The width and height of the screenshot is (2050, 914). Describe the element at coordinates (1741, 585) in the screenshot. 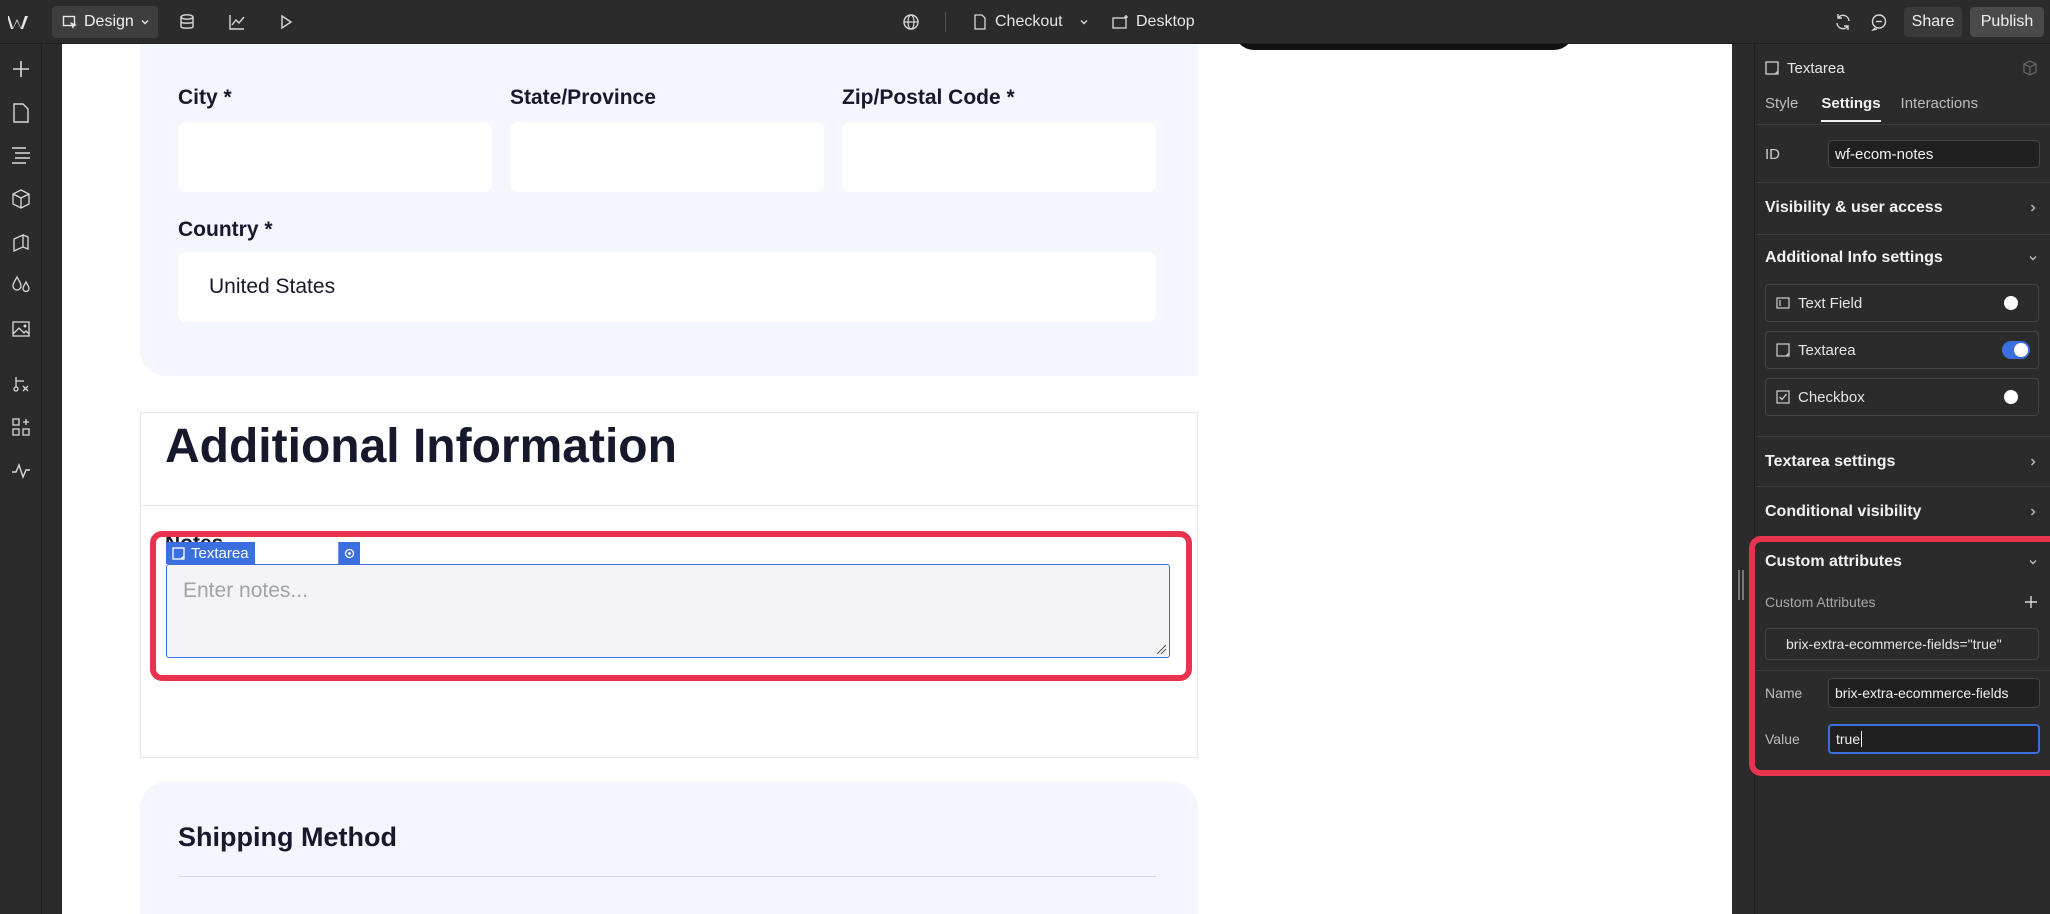

I see `panel-resize-handle` at that location.